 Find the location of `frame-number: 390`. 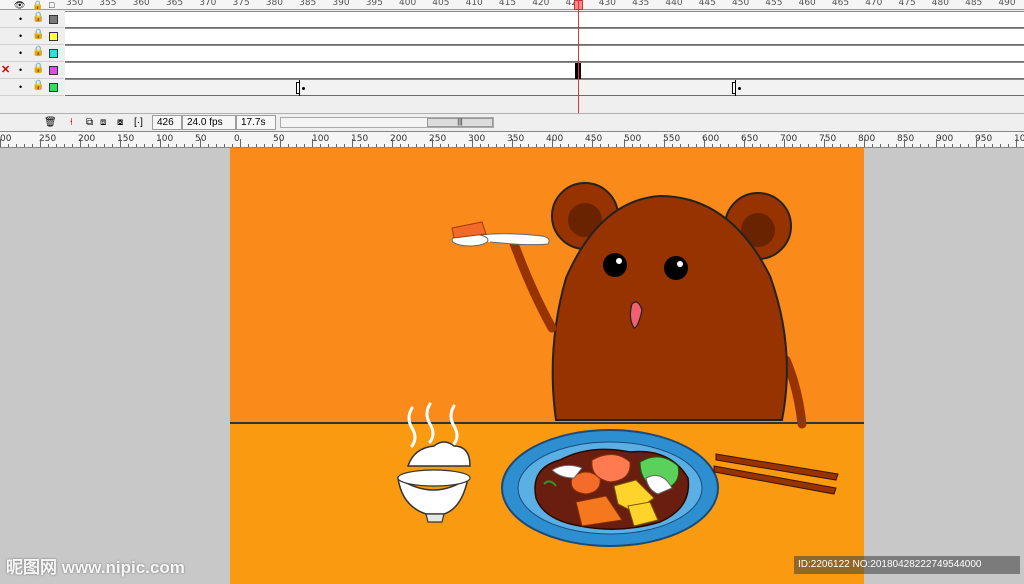

frame-number: 390 is located at coordinates (341, 4).